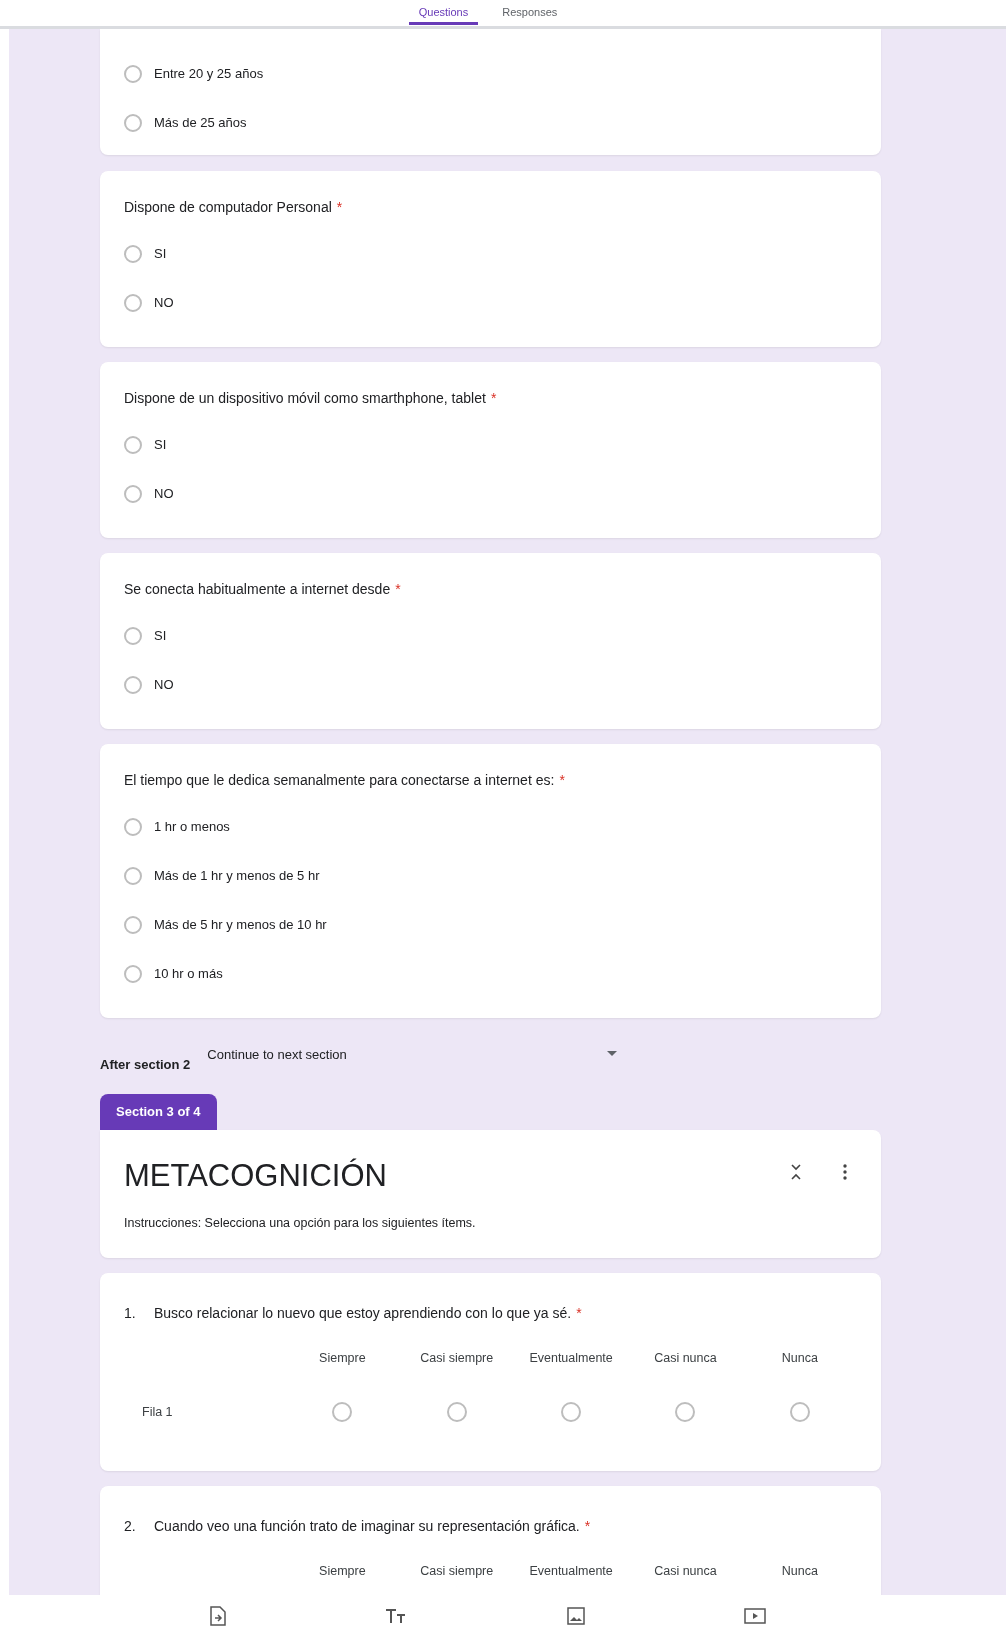 Image resolution: width=1006 pixels, height=1636 pixels. Describe the element at coordinates (363, 1313) in the screenshot. I see `question-title: Busco relacionar lo nuevo que estoy aprendiendo con lo que ya sé.` at that location.